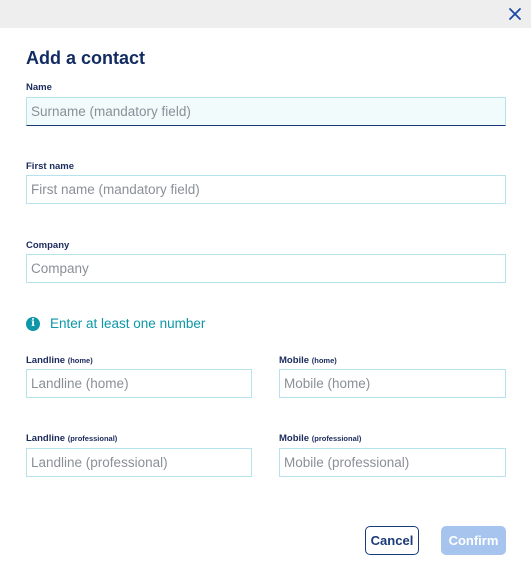 The height and width of the screenshot is (574, 531). What do you see at coordinates (392, 462) in the screenshot?
I see `mobile-professional-input` at bounding box center [392, 462].